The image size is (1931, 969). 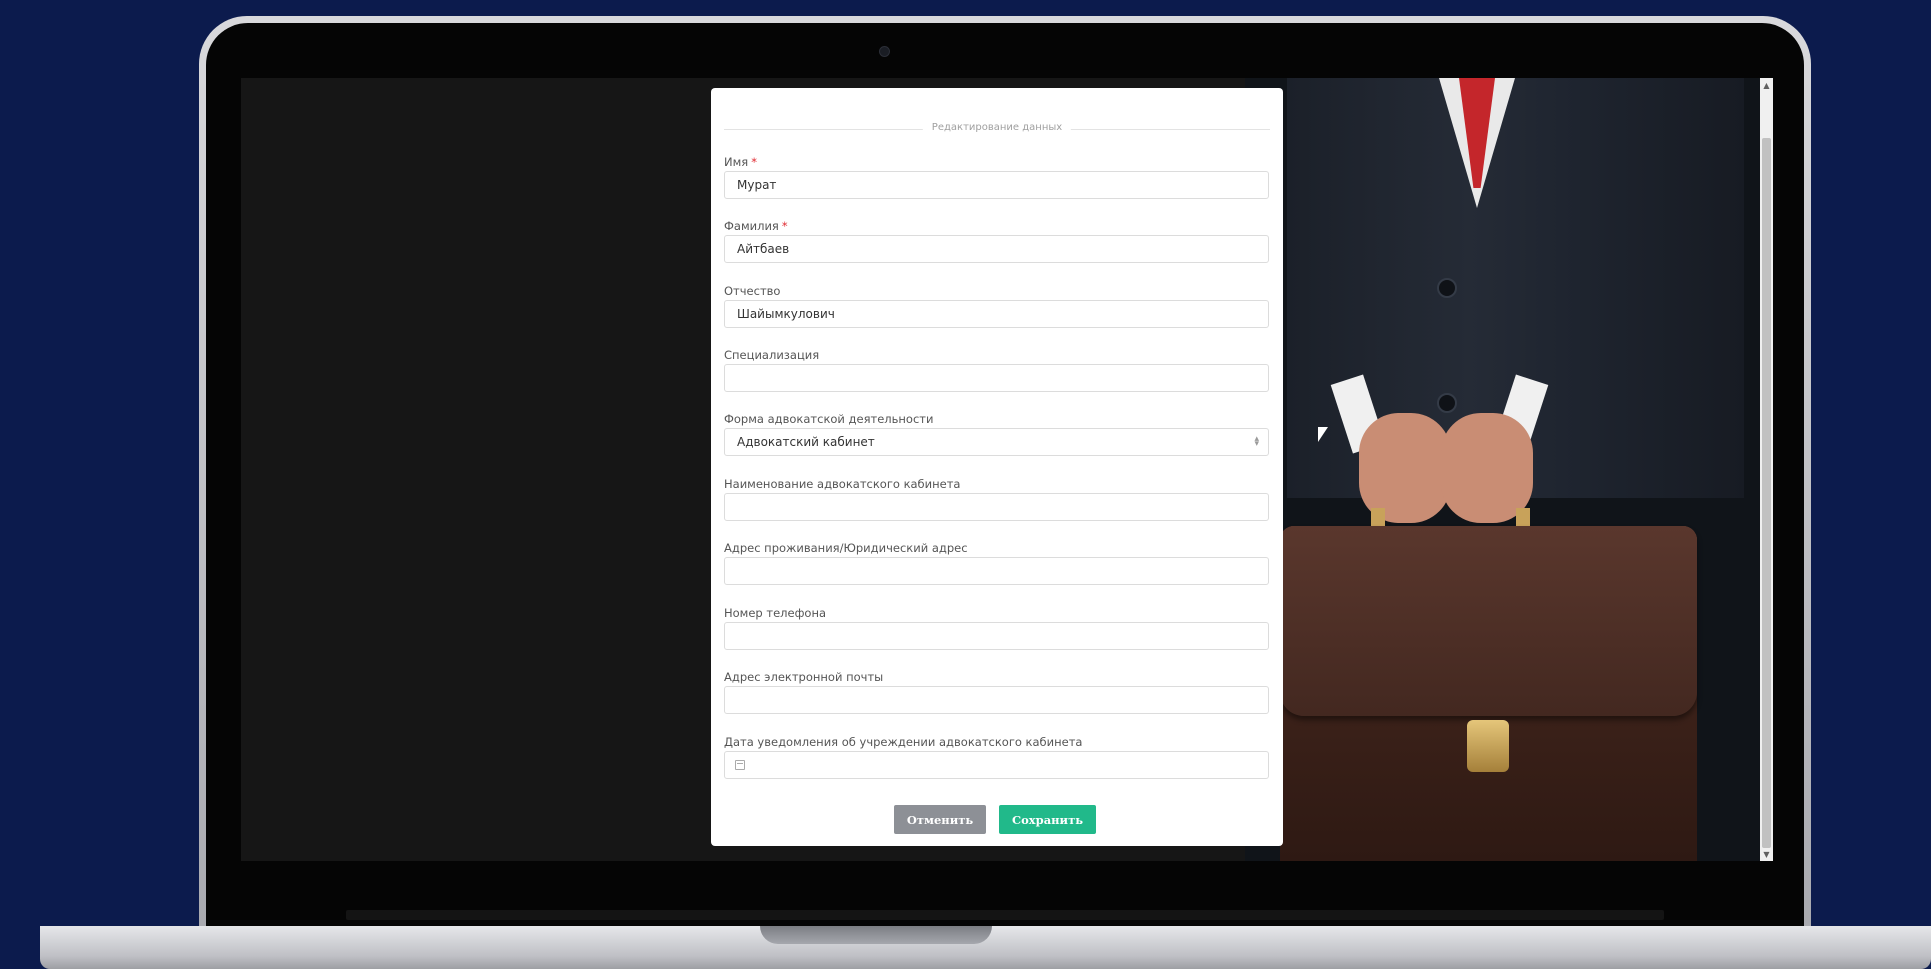 What do you see at coordinates (884, 51) in the screenshot?
I see `webcam-icon` at bounding box center [884, 51].